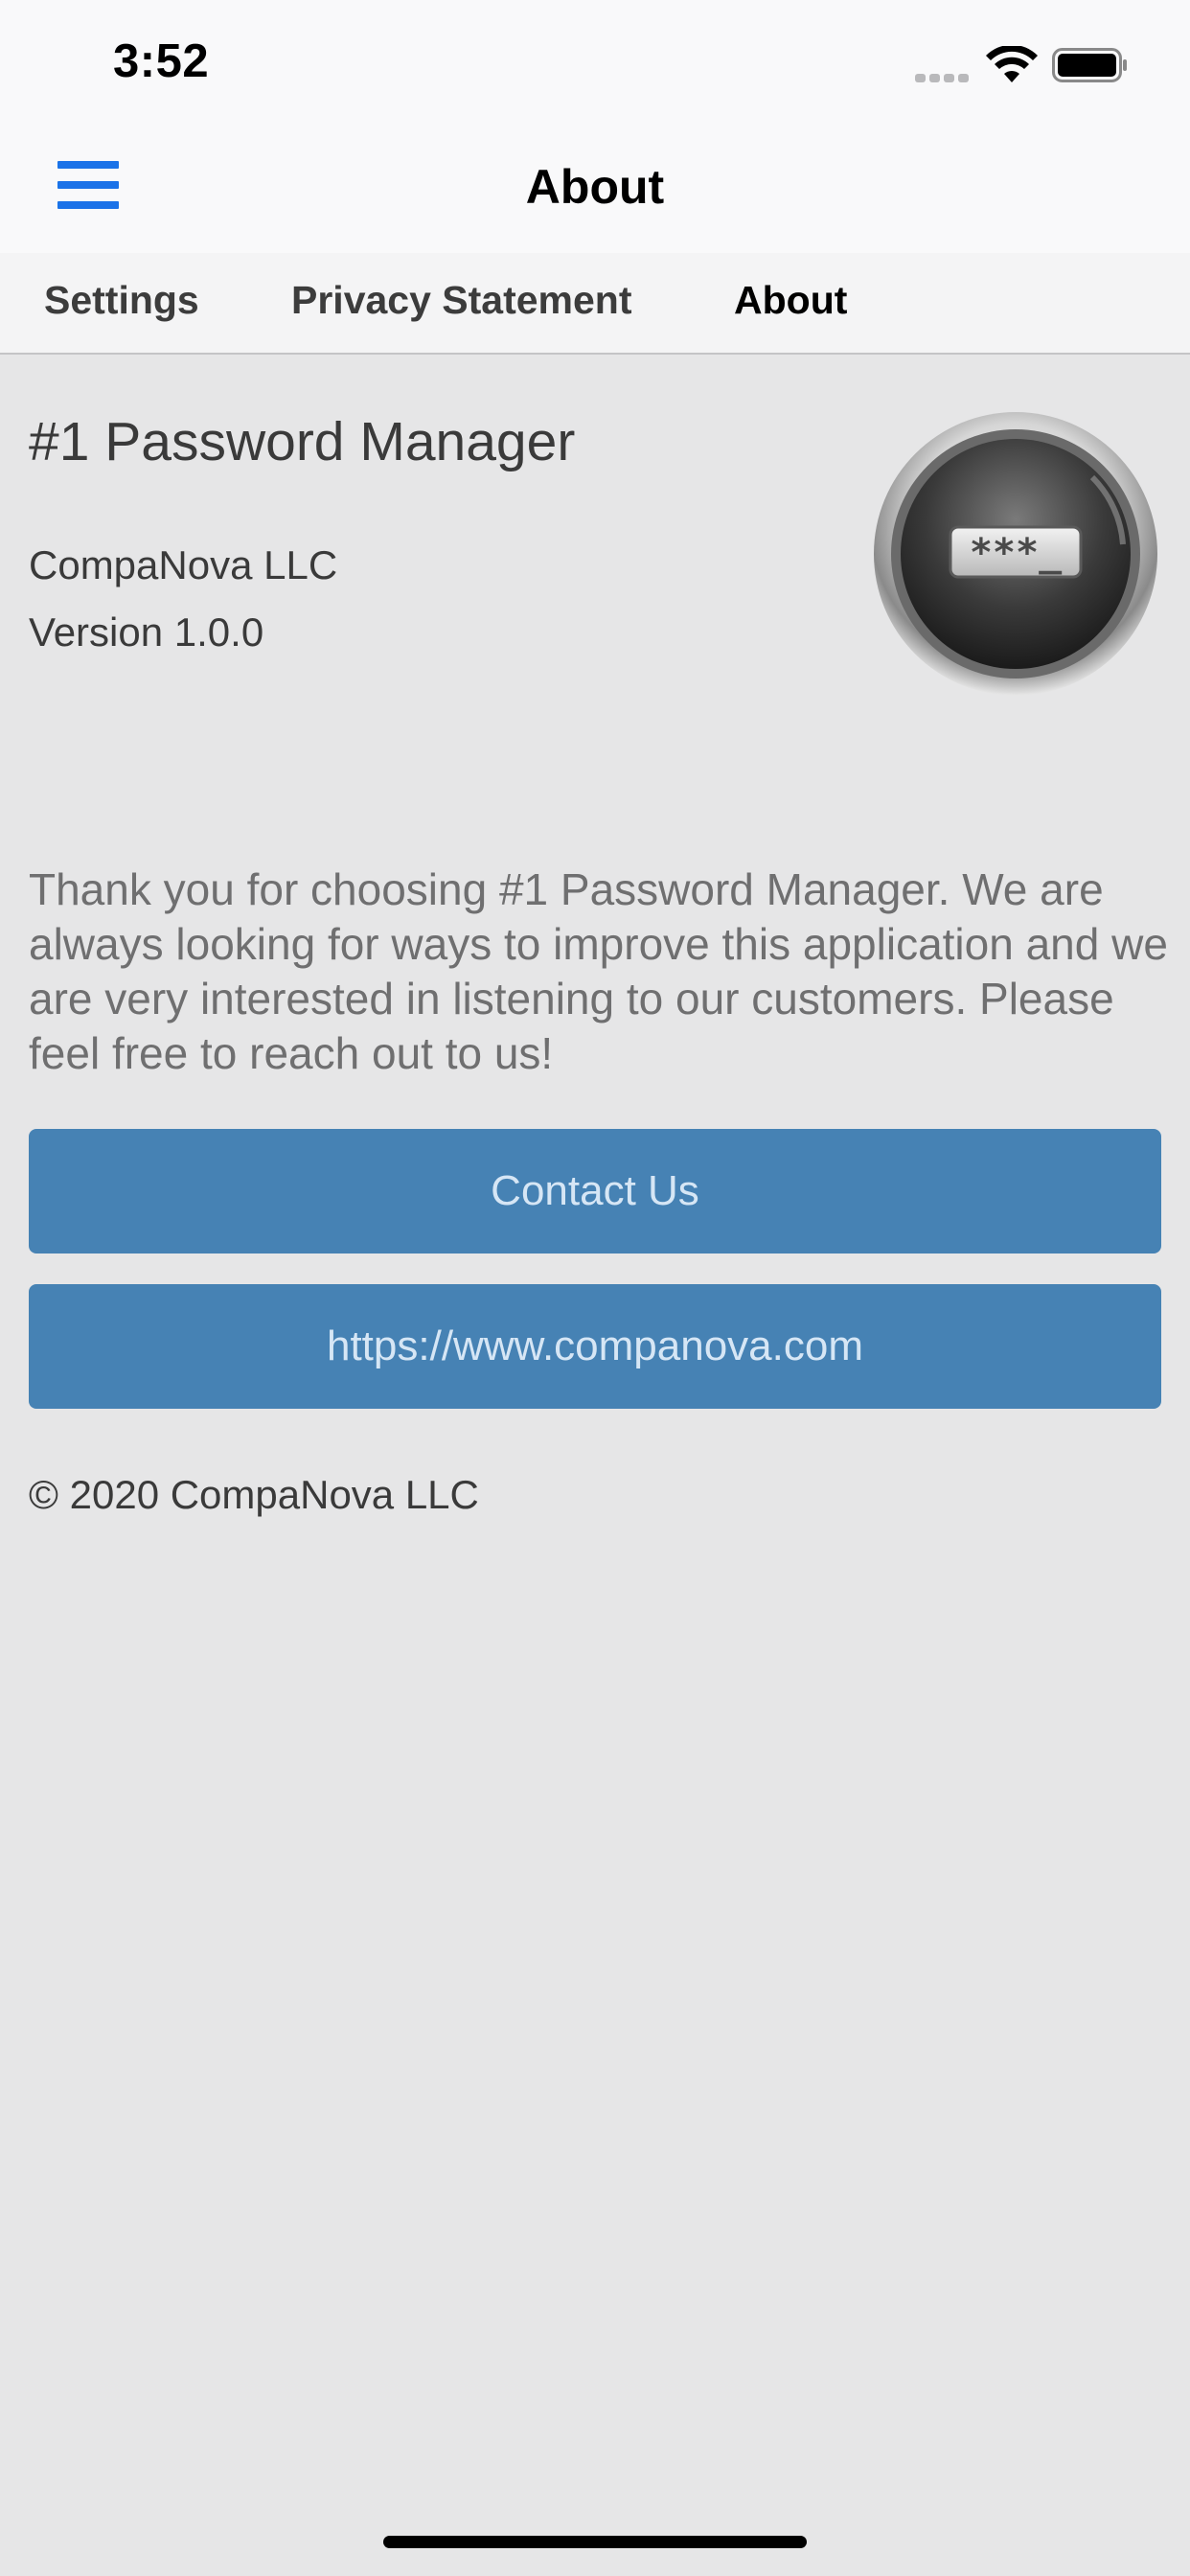  What do you see at coordinates (595, 1191) in the screenshot?
I see `contact-us-button: Contact Us` at bounding box center [595, 1191].